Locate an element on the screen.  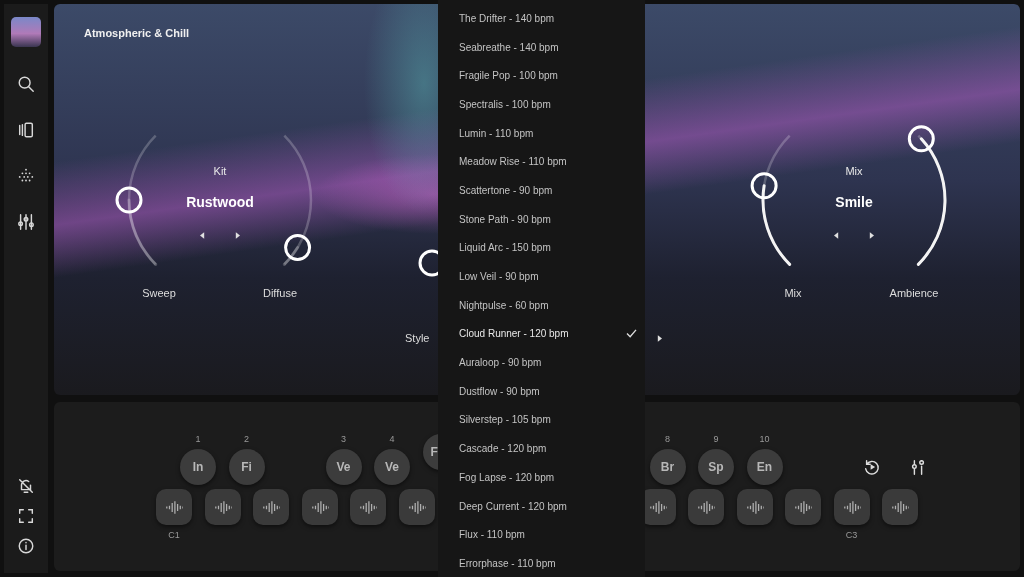
menu-item: Auraloop - 90 bpm is located at coordinates (541, 362).